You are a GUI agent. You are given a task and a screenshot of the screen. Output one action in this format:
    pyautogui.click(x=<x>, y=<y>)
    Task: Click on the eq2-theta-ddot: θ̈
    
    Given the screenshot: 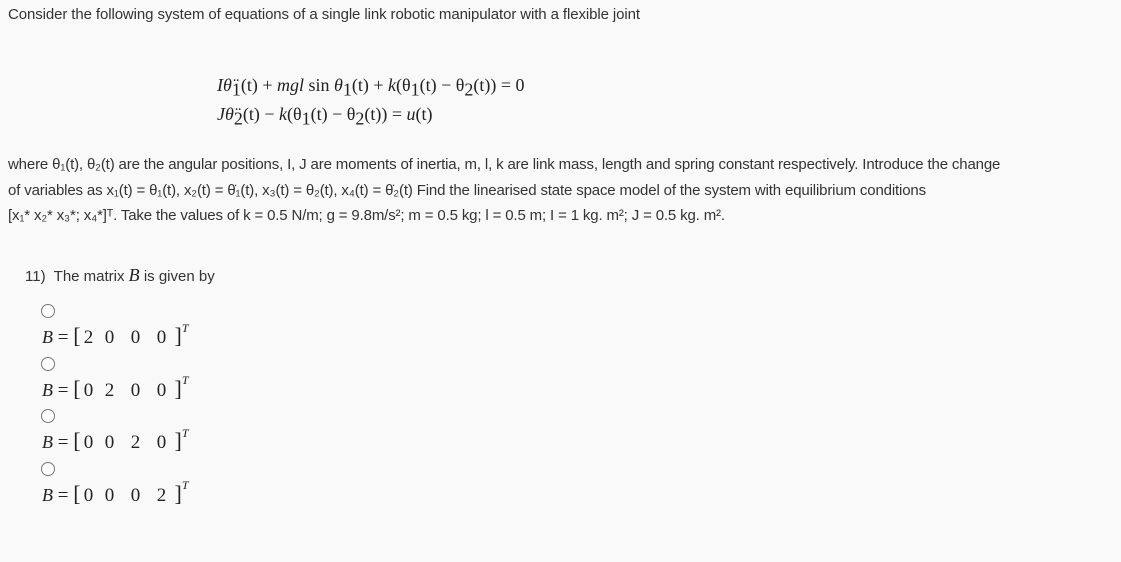 What is the action you would take?
    pyautogui.click(x=229, y=114)
    